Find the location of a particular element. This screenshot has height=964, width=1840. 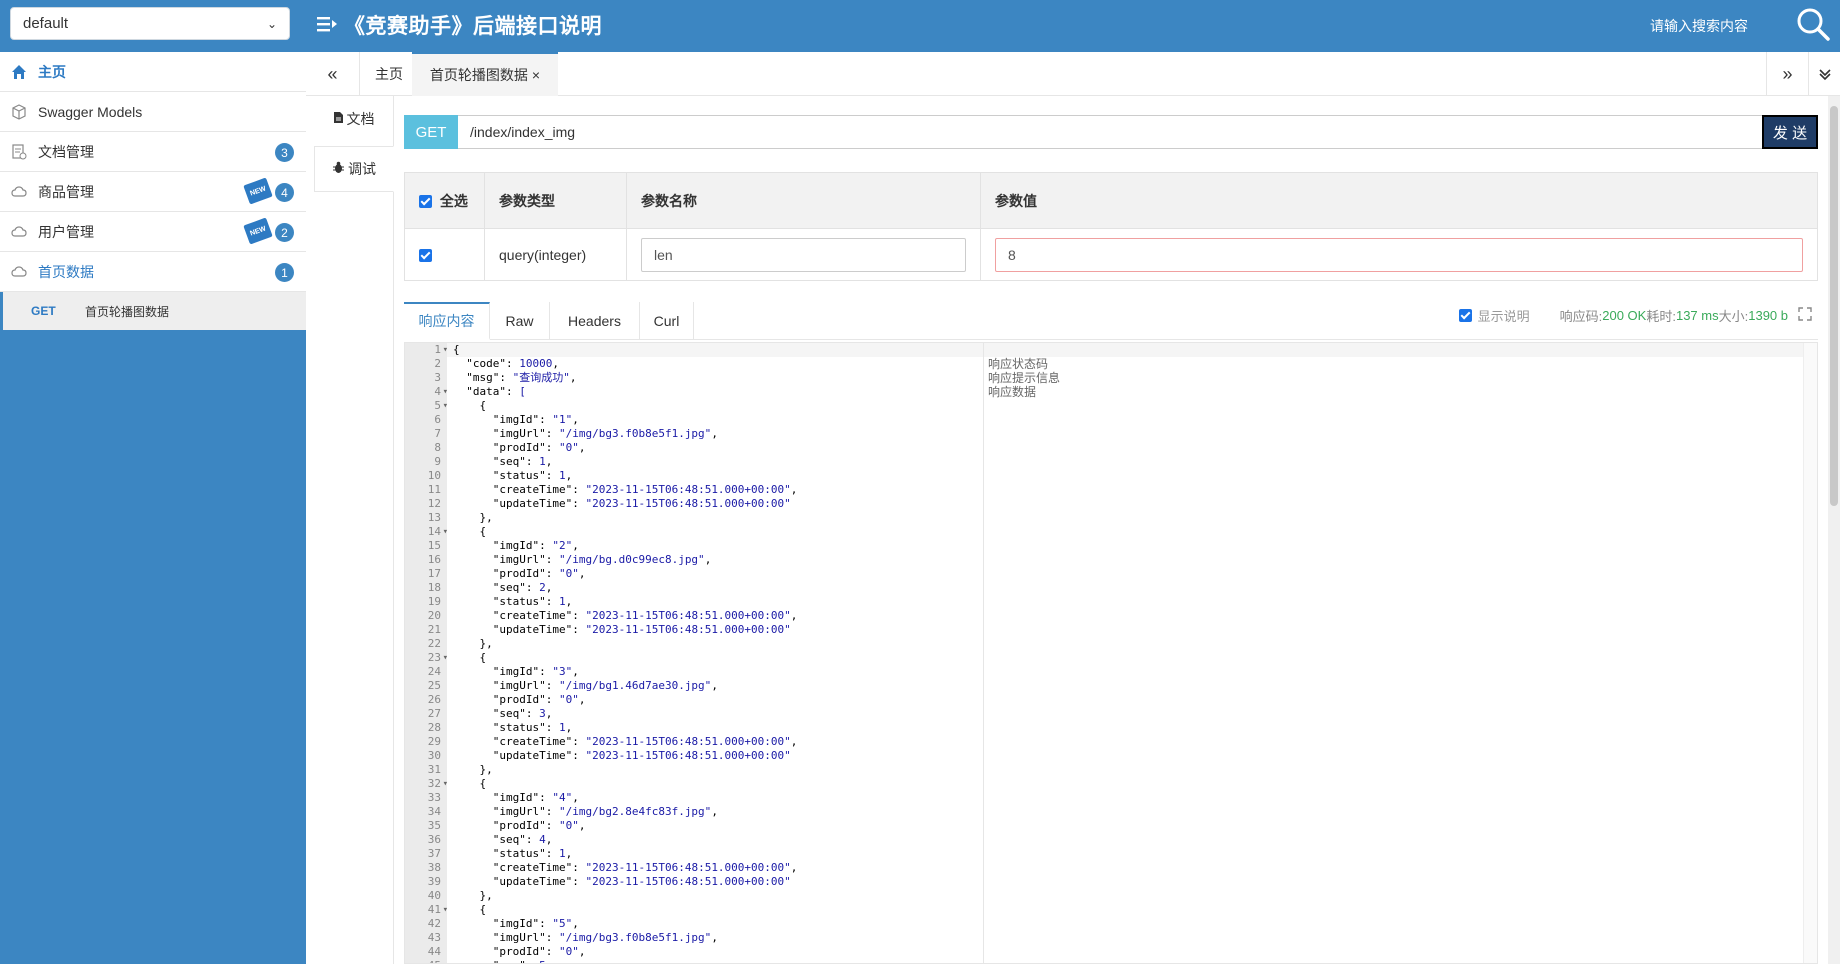

sidebar-item-label: Swagger Models is located at coordinates (90, 111).